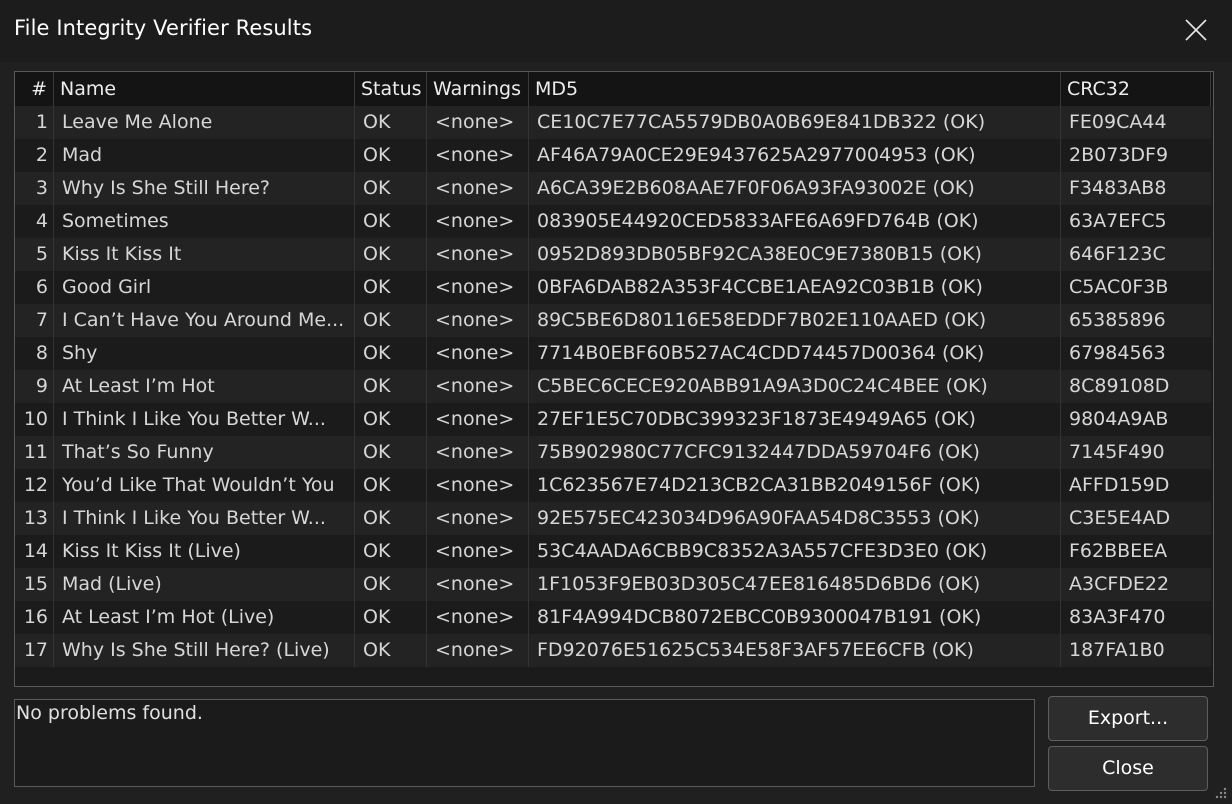 This screenshot has width=1232, height=804. What do you see at coordinates (391, 89) in the screenshot?
I see `column-header-status: Status` at bounding box center [391, 89].